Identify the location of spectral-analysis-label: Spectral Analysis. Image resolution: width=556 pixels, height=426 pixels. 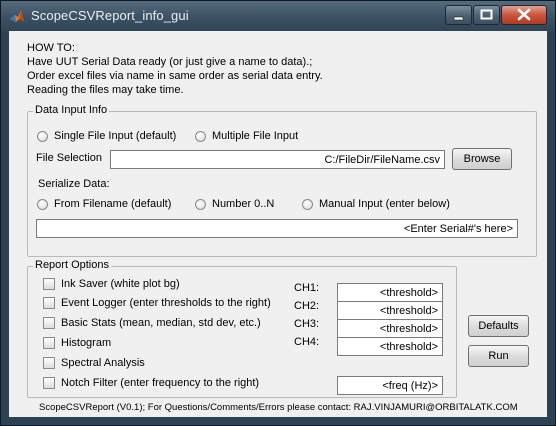
(103, 363).